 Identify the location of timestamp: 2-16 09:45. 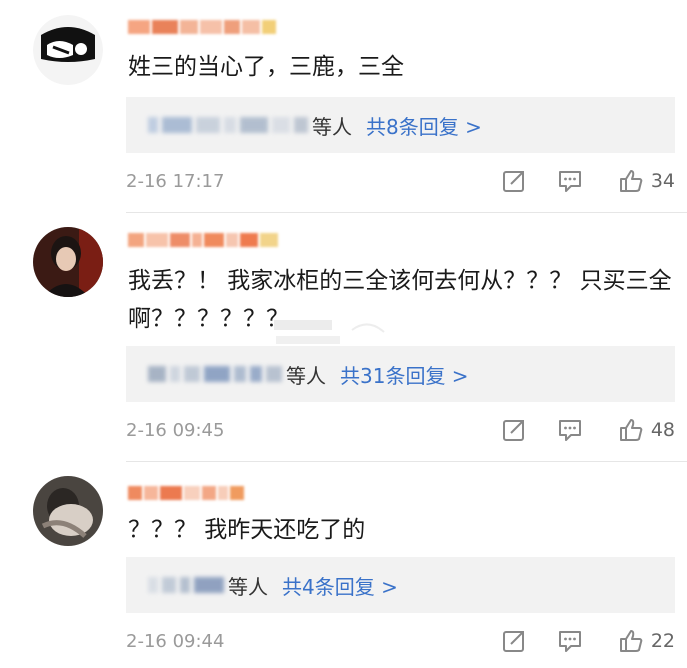
(175, 430).